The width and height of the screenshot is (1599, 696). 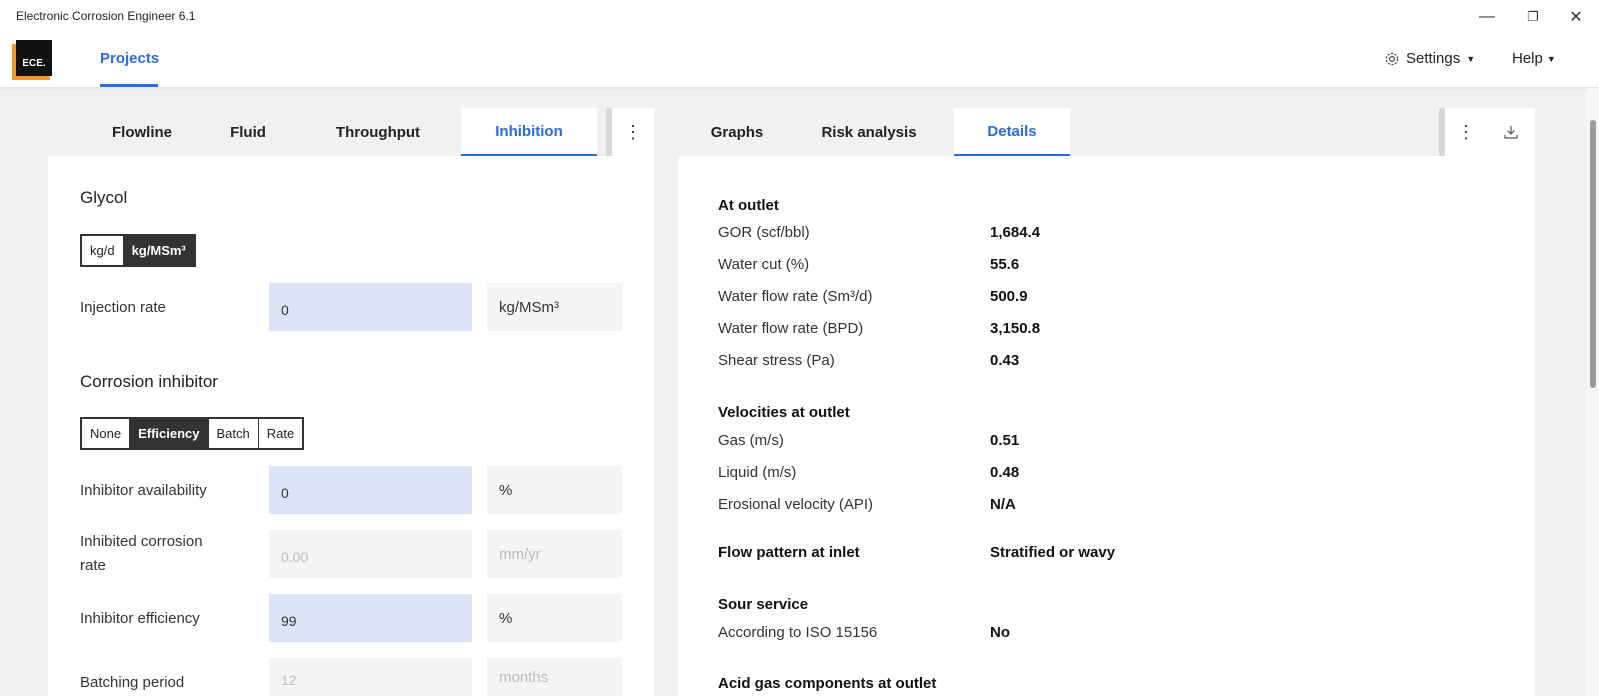 I want to click on ece-logo: ECE., so click(x=32, y=60).